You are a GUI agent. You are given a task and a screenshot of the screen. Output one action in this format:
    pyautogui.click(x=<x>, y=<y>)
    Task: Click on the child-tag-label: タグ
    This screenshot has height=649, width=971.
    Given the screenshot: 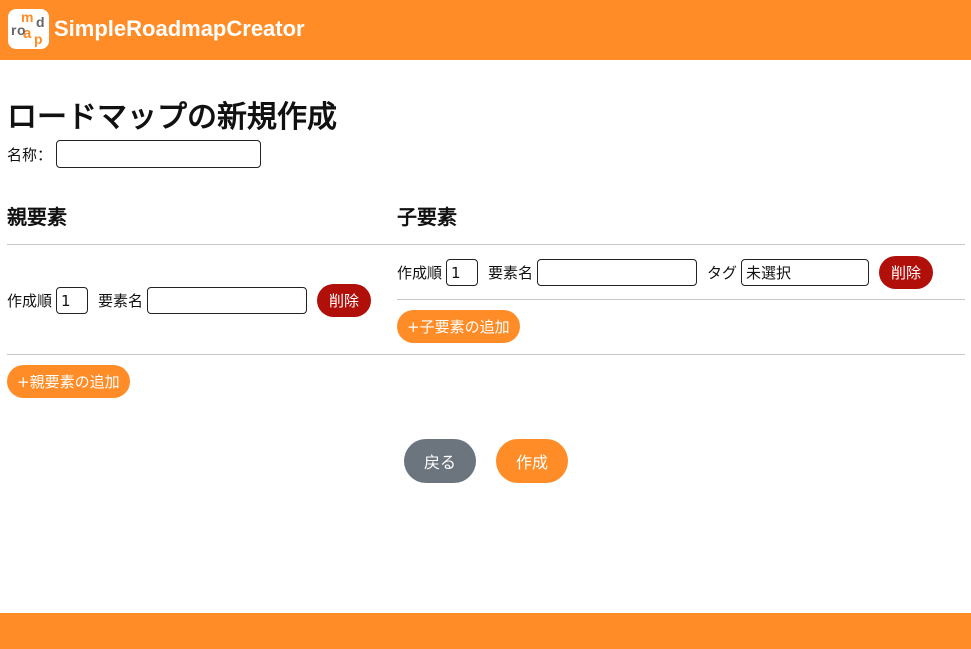 What is the action you would take?
    pyautogui.click(x=722, y=273)
    